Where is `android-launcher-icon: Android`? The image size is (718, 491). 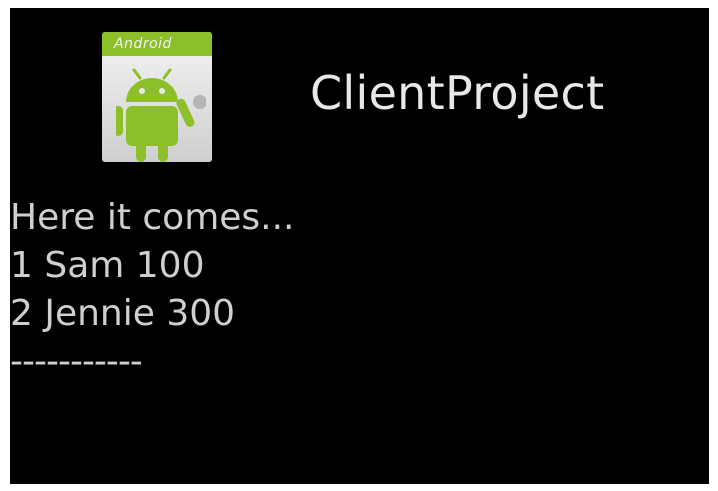
android-launcher-icon: Android is located at coordinates (157, 97).